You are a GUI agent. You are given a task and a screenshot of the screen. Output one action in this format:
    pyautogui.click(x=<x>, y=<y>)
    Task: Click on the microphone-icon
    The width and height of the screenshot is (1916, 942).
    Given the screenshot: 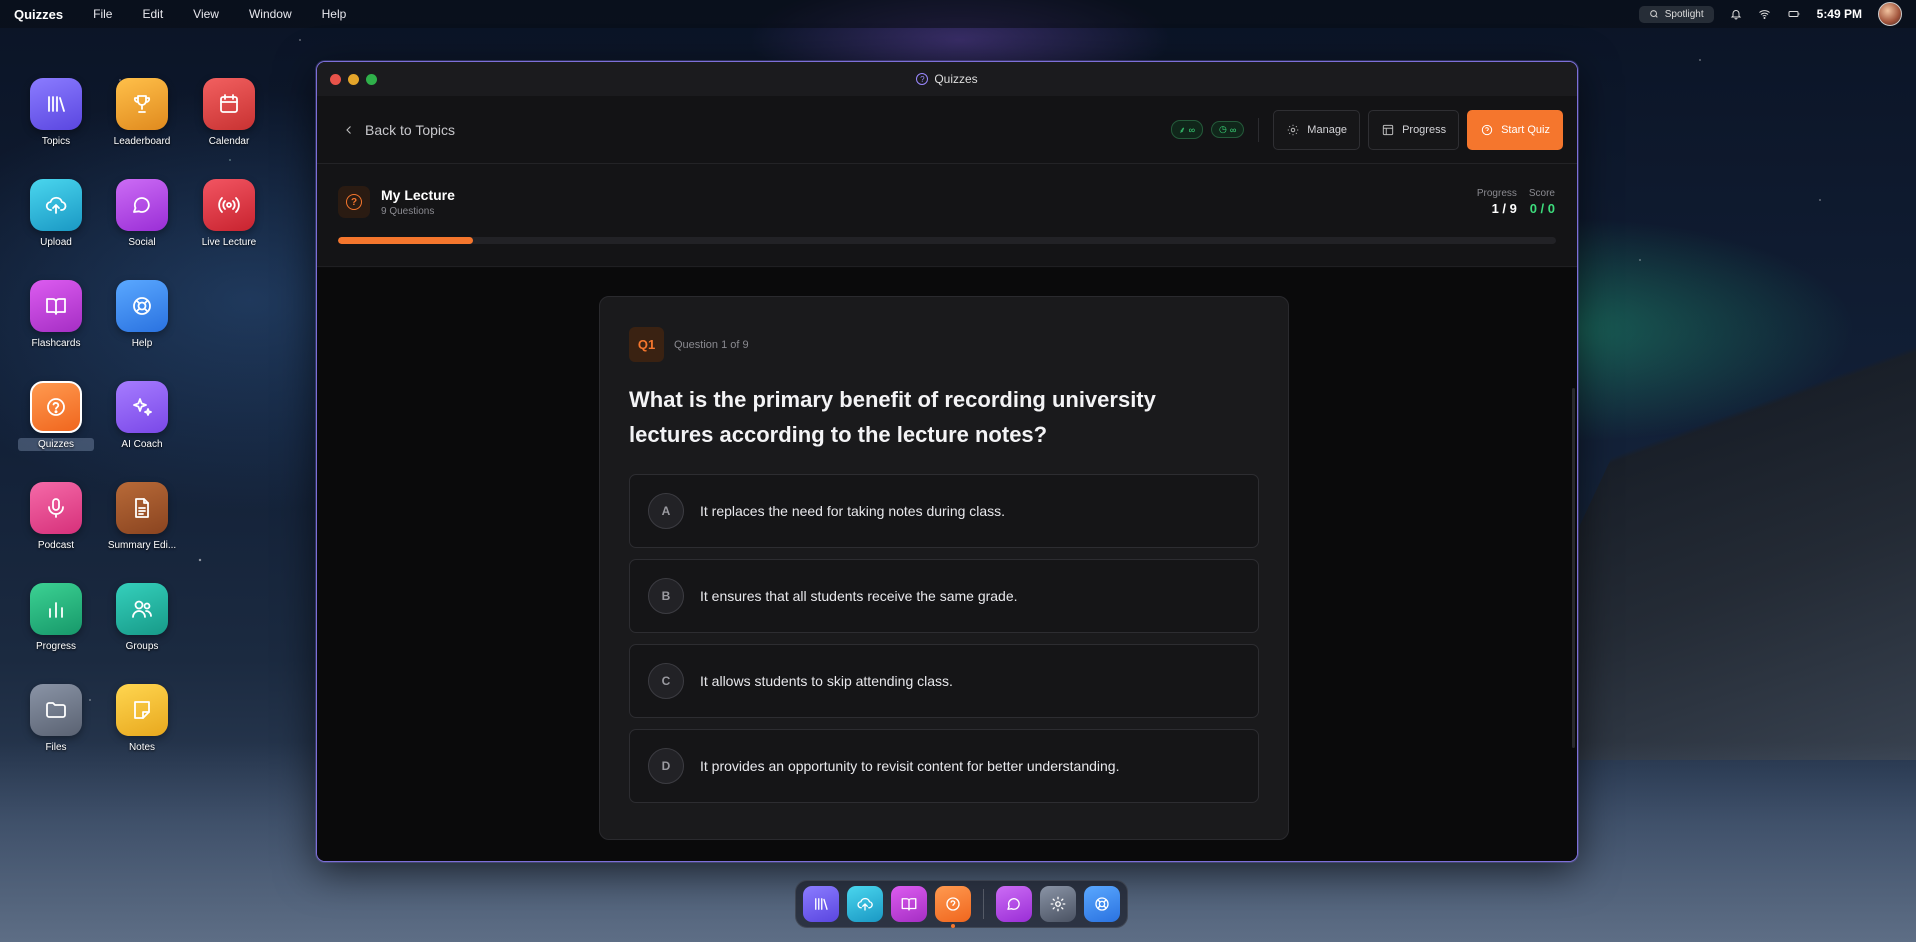 What is the action you would take?
    pyautogui.click(x=56, y=508)
    